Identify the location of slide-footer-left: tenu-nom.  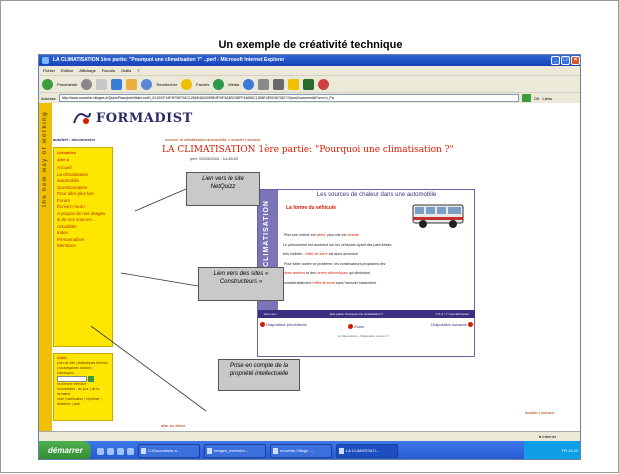
(270, 314).